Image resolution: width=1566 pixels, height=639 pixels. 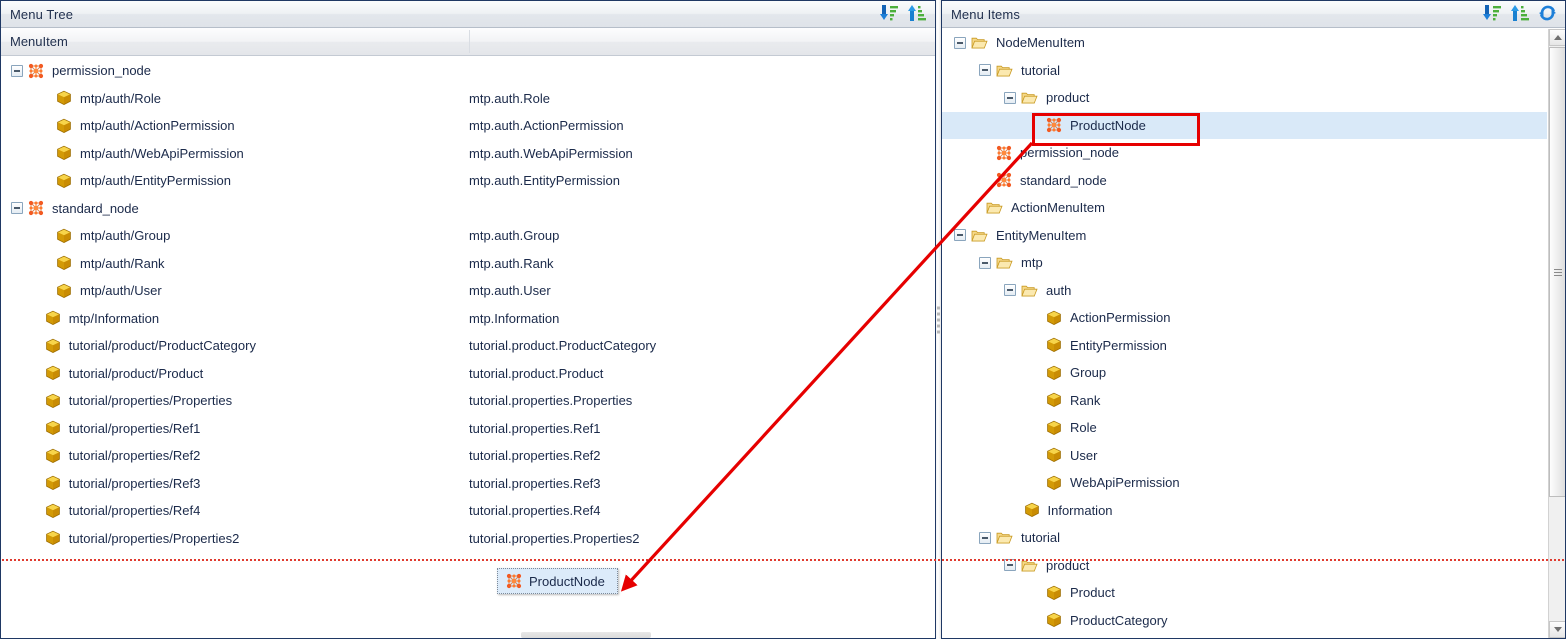 I want to click on menu-items-row-label: tutorial, so click(x=1041, y=538).